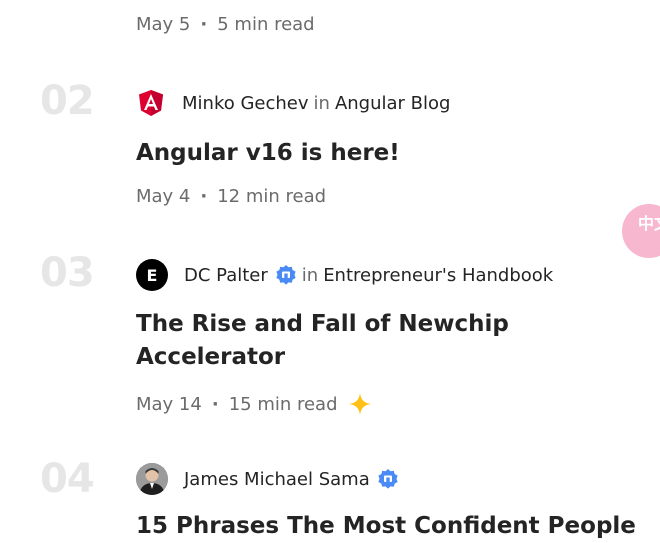  I want to click on article-date: May 5, so click(163, 24).